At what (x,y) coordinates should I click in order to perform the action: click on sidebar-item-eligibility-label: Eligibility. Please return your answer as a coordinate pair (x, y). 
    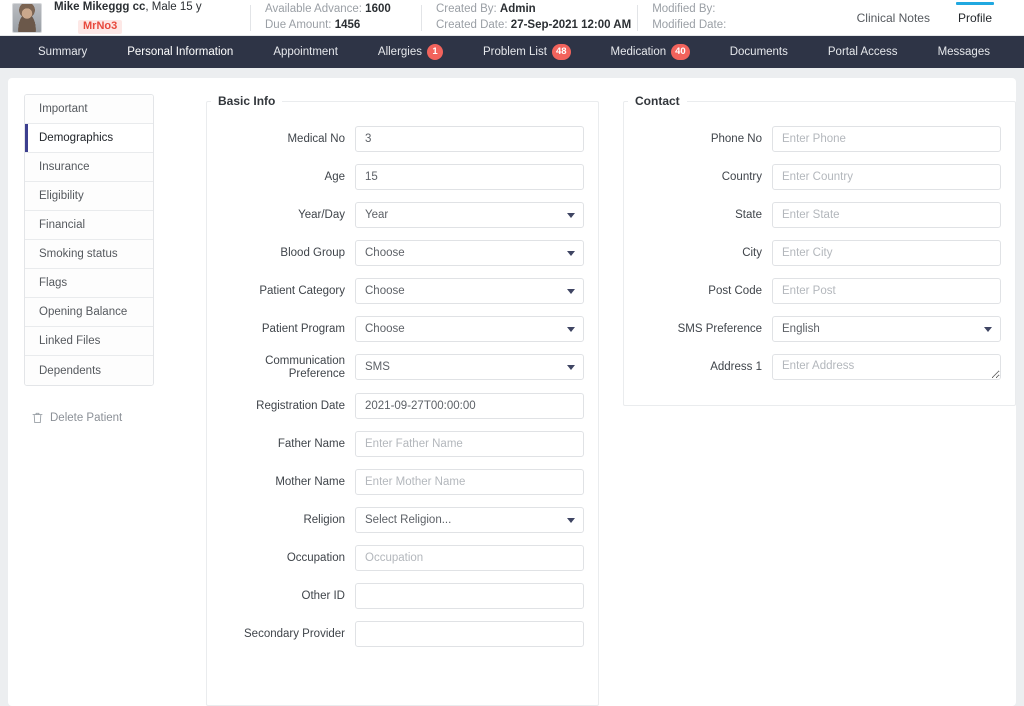
    Looking at the image, I should click on (61, 196).